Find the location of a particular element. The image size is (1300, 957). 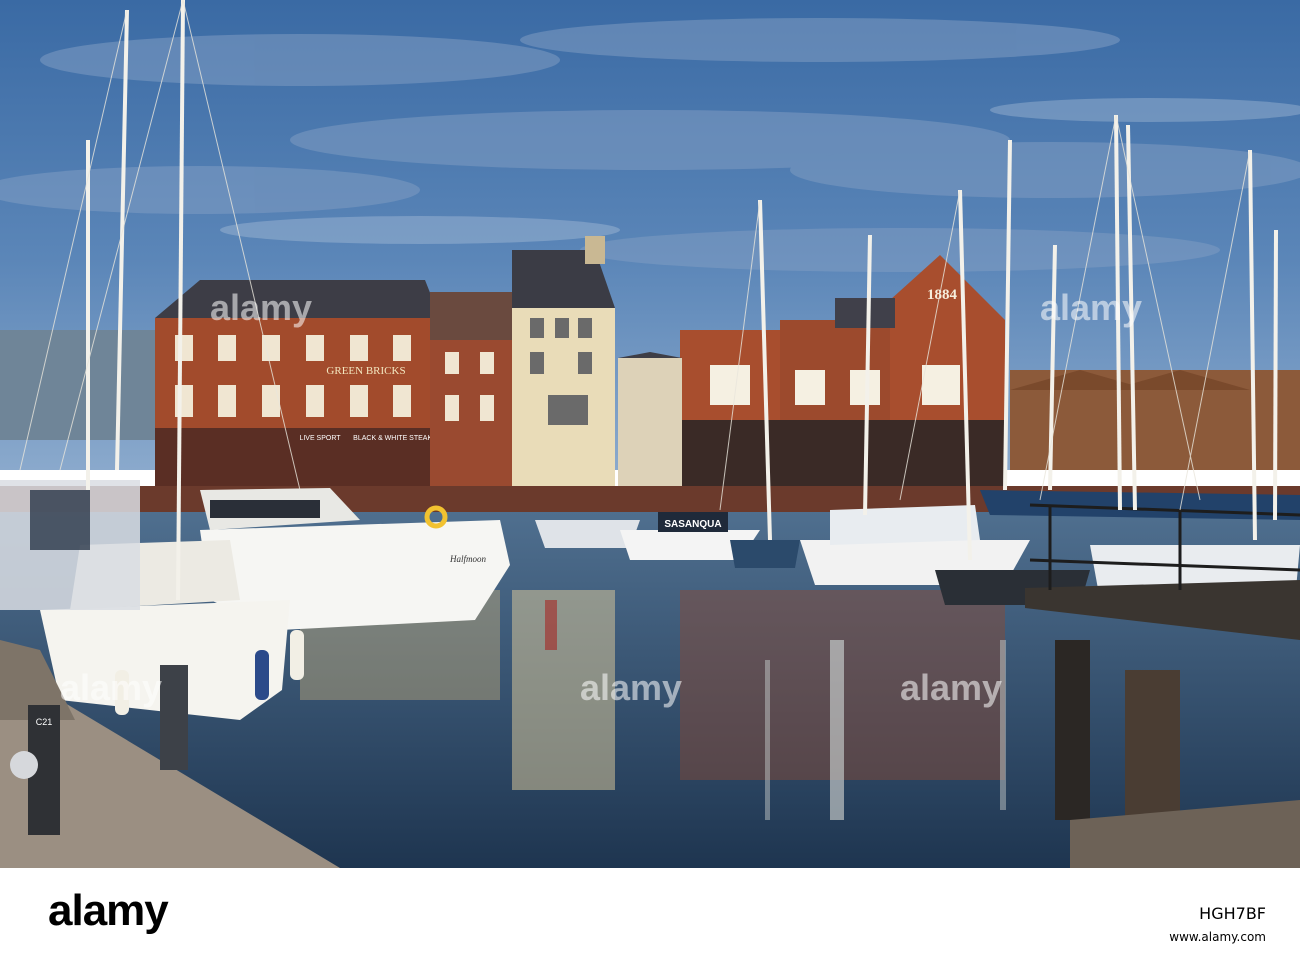

brand-logo: alamy is located at coordinates (108, 910).